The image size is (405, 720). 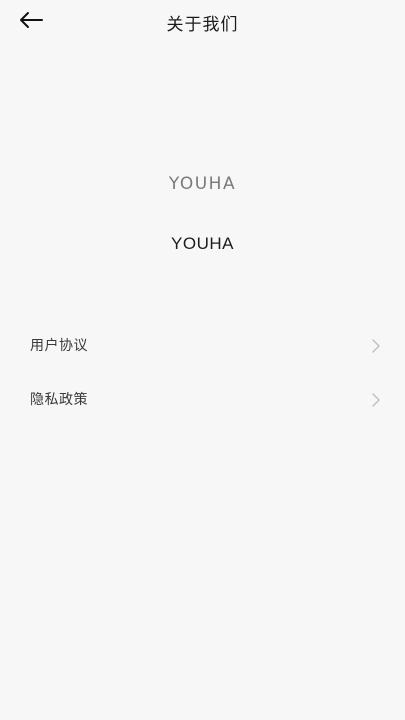 I want to click on user-agreement-label: 用户协议, so click(x=59, y=346).